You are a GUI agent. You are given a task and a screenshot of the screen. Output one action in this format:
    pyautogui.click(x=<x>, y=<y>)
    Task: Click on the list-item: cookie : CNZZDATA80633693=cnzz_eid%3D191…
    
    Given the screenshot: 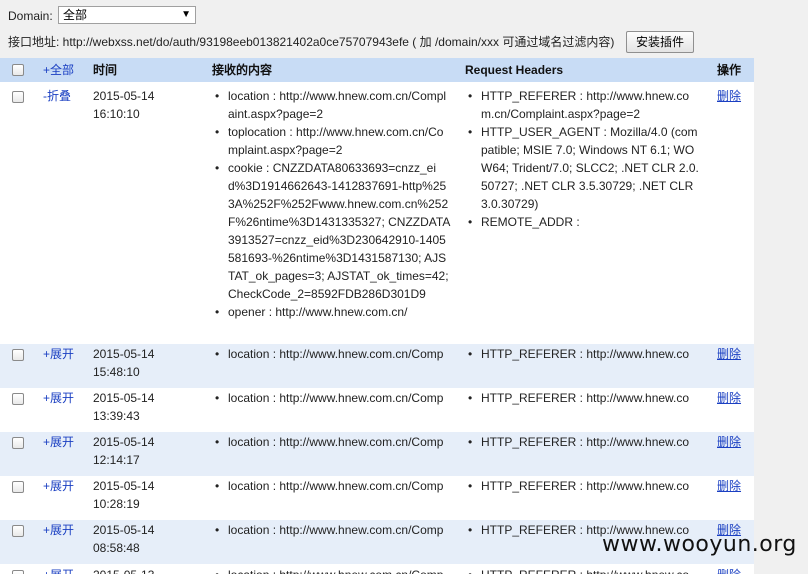 What is the action you would take?
    pyautogui.click(x=333, y=231)
    